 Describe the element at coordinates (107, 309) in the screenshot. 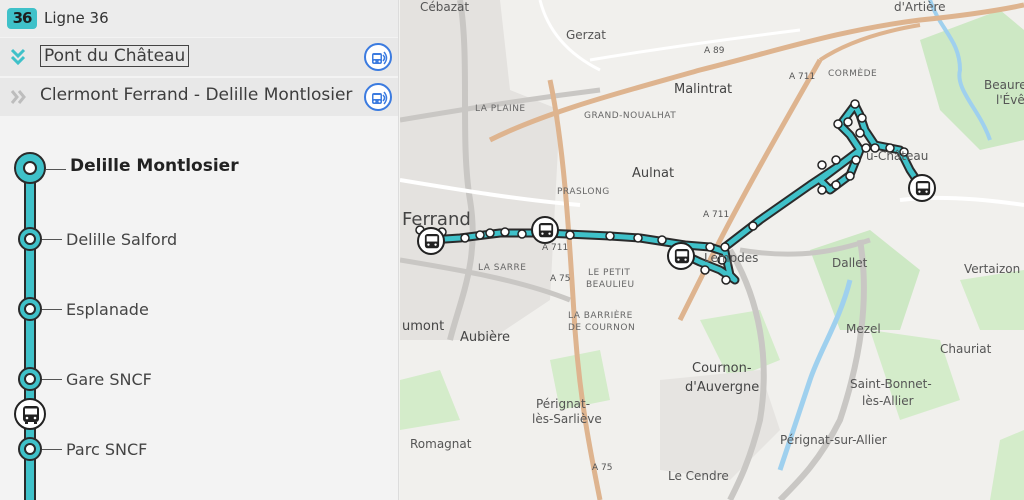

I see `stop-label: Esplanade` at that location.